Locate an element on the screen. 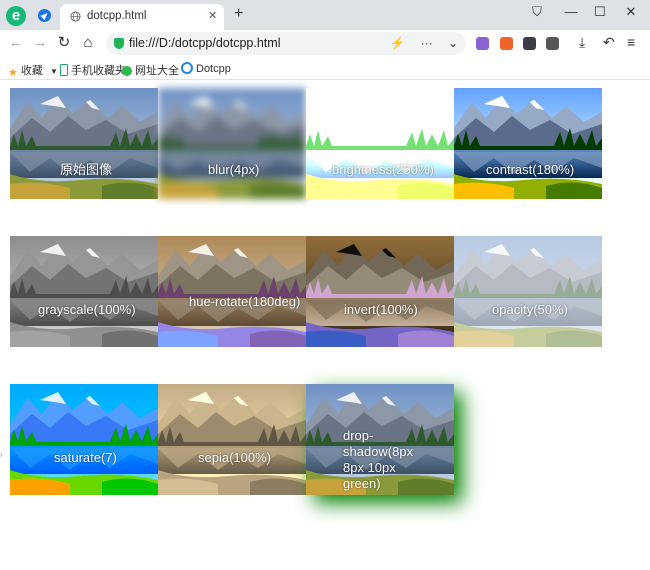 The image size is (650, 570). dotcpp-icon is located at coordinates (187, 68).